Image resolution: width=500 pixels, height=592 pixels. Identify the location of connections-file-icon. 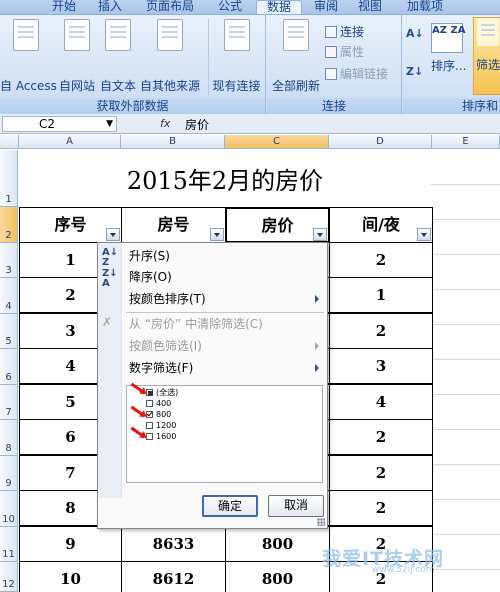
(236, 35).